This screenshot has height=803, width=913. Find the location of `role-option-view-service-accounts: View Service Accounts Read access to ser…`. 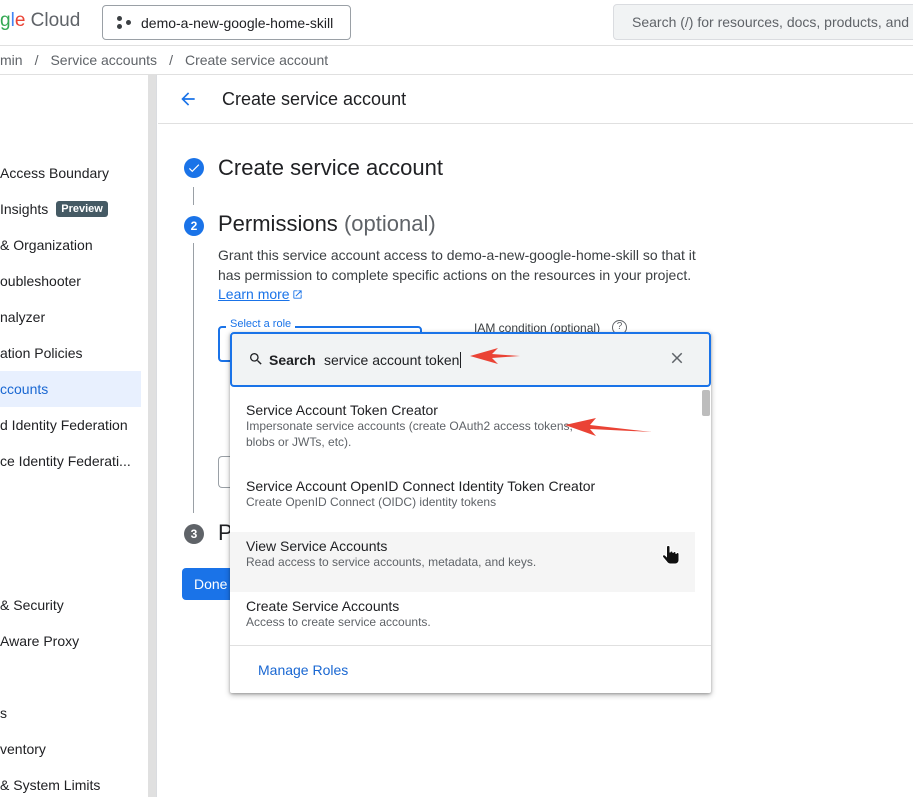

role-option-view-service-accounts: View Service Accounts Read access to ser… is located at coordinates (462, 562).